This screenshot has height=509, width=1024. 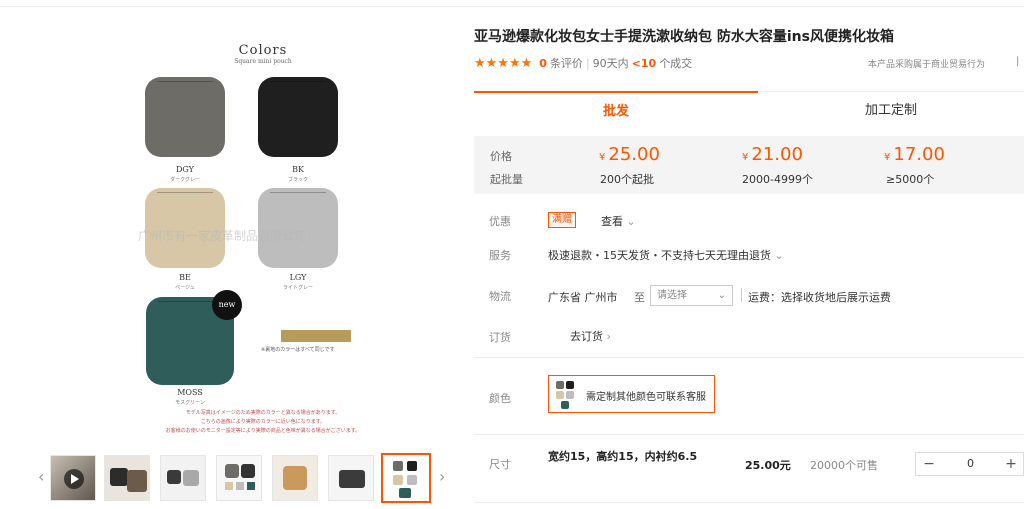 What do you see at coordinates (263, 50) in the screenshot?
I see `image-heading: Colors` at bounding box center [263, 50].